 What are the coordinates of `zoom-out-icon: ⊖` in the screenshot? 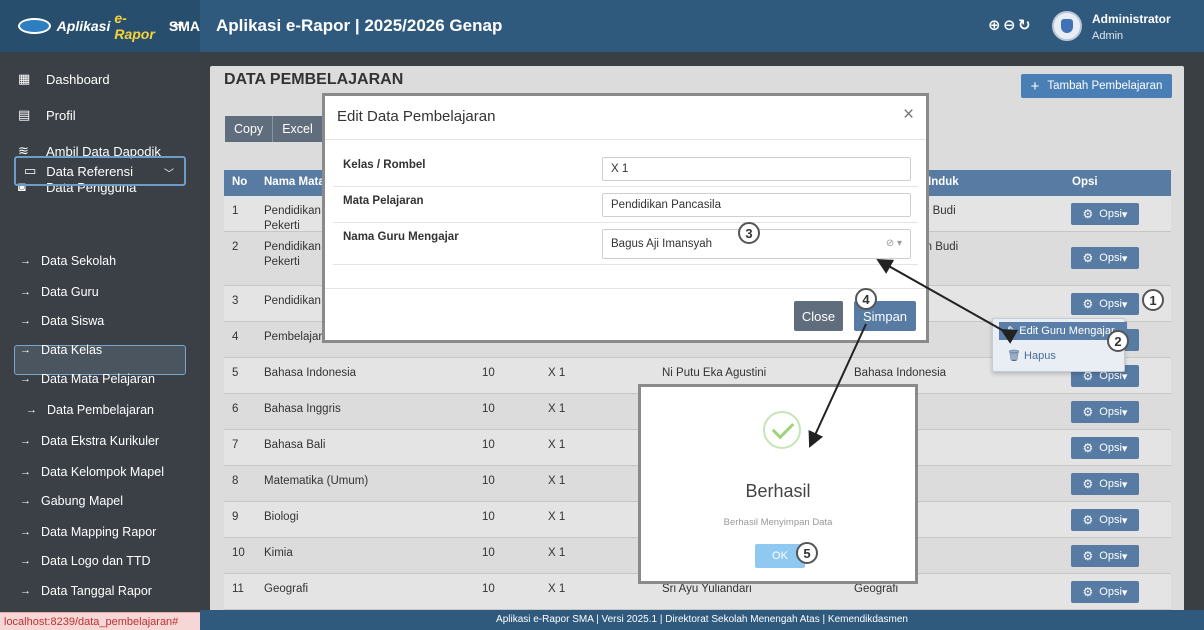 It's located at (1010, 25).